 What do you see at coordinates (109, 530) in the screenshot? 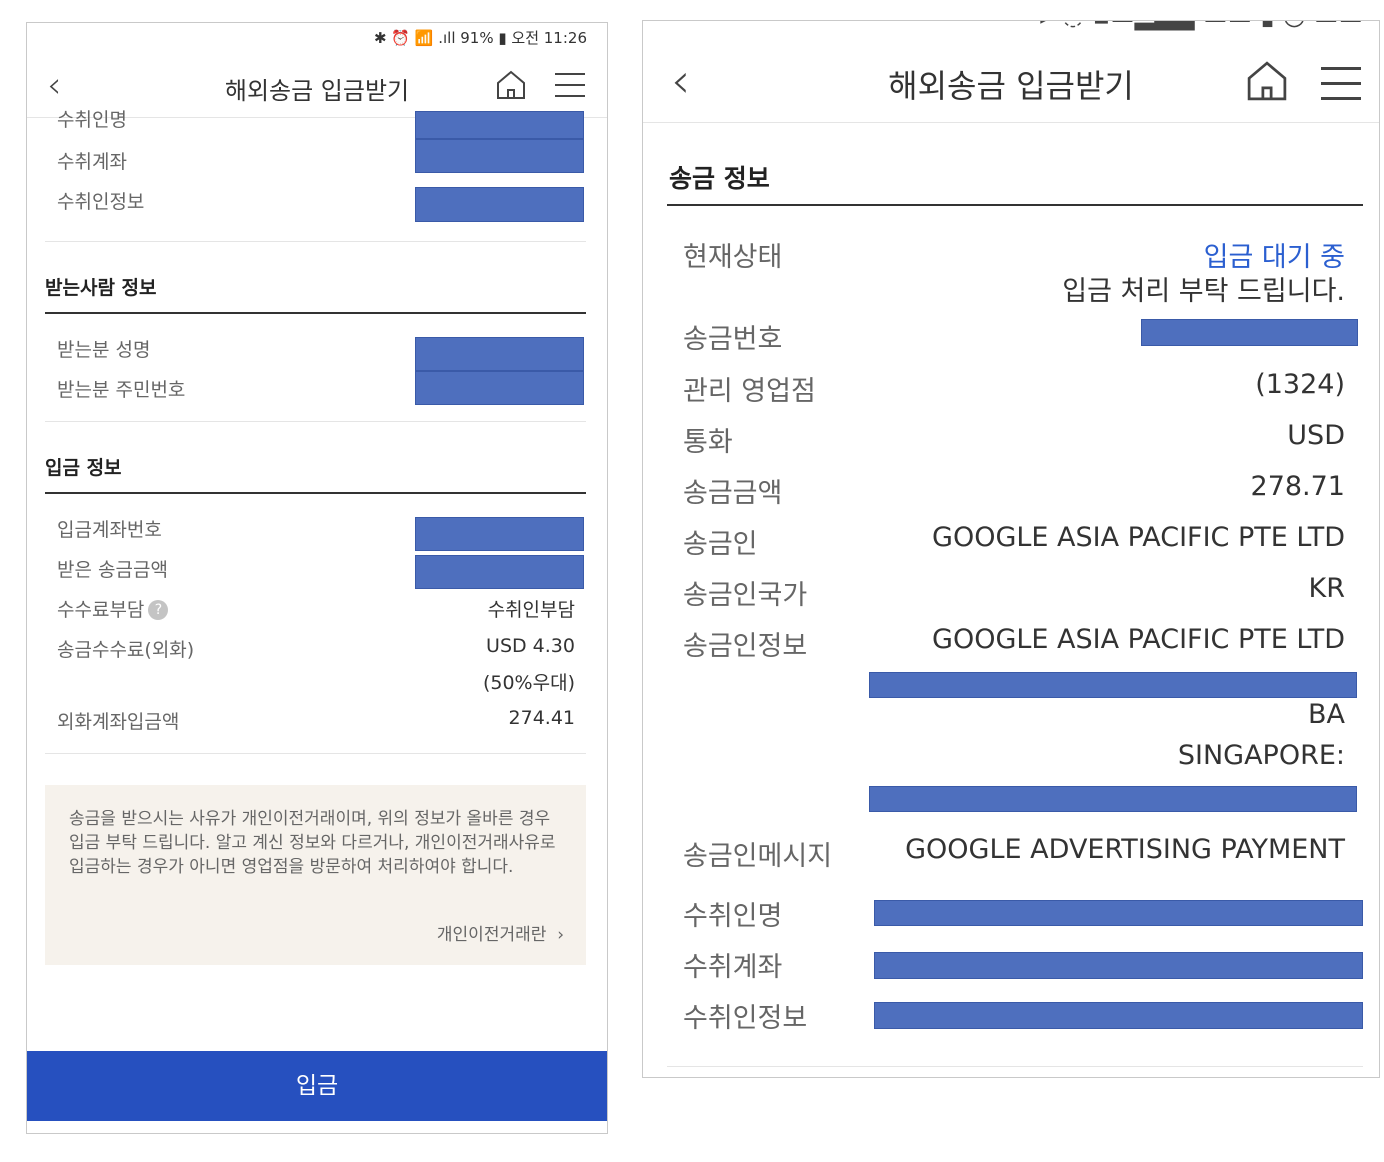
I see `deposit-account-label: 입금계좌번호` at bounding box center [109, 530].